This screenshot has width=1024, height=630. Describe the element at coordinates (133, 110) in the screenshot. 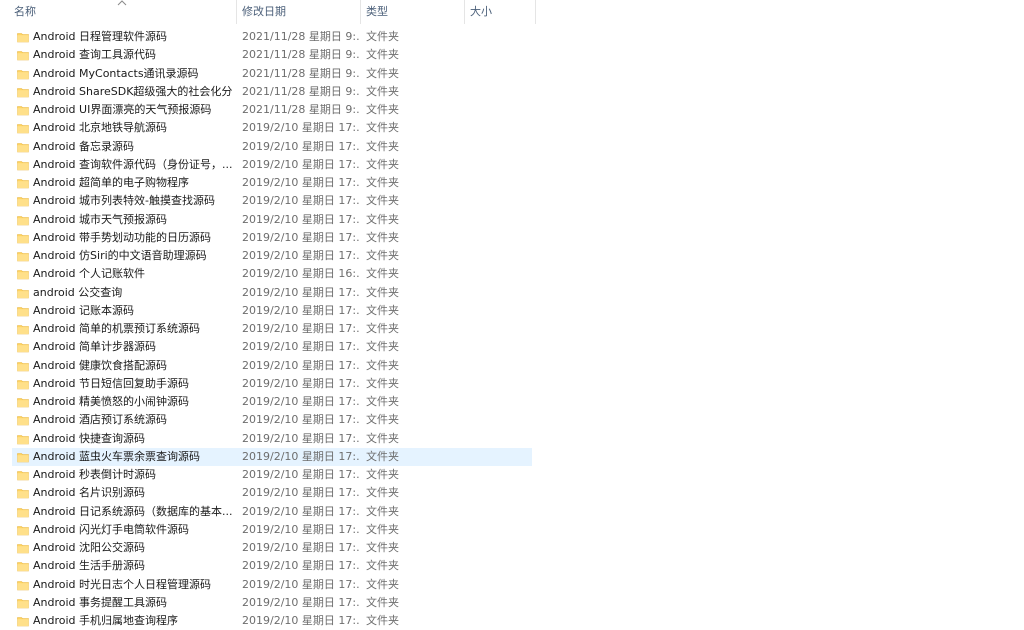

I see `file-name: Android UI界面漂亮的天气预报源码` at that location.